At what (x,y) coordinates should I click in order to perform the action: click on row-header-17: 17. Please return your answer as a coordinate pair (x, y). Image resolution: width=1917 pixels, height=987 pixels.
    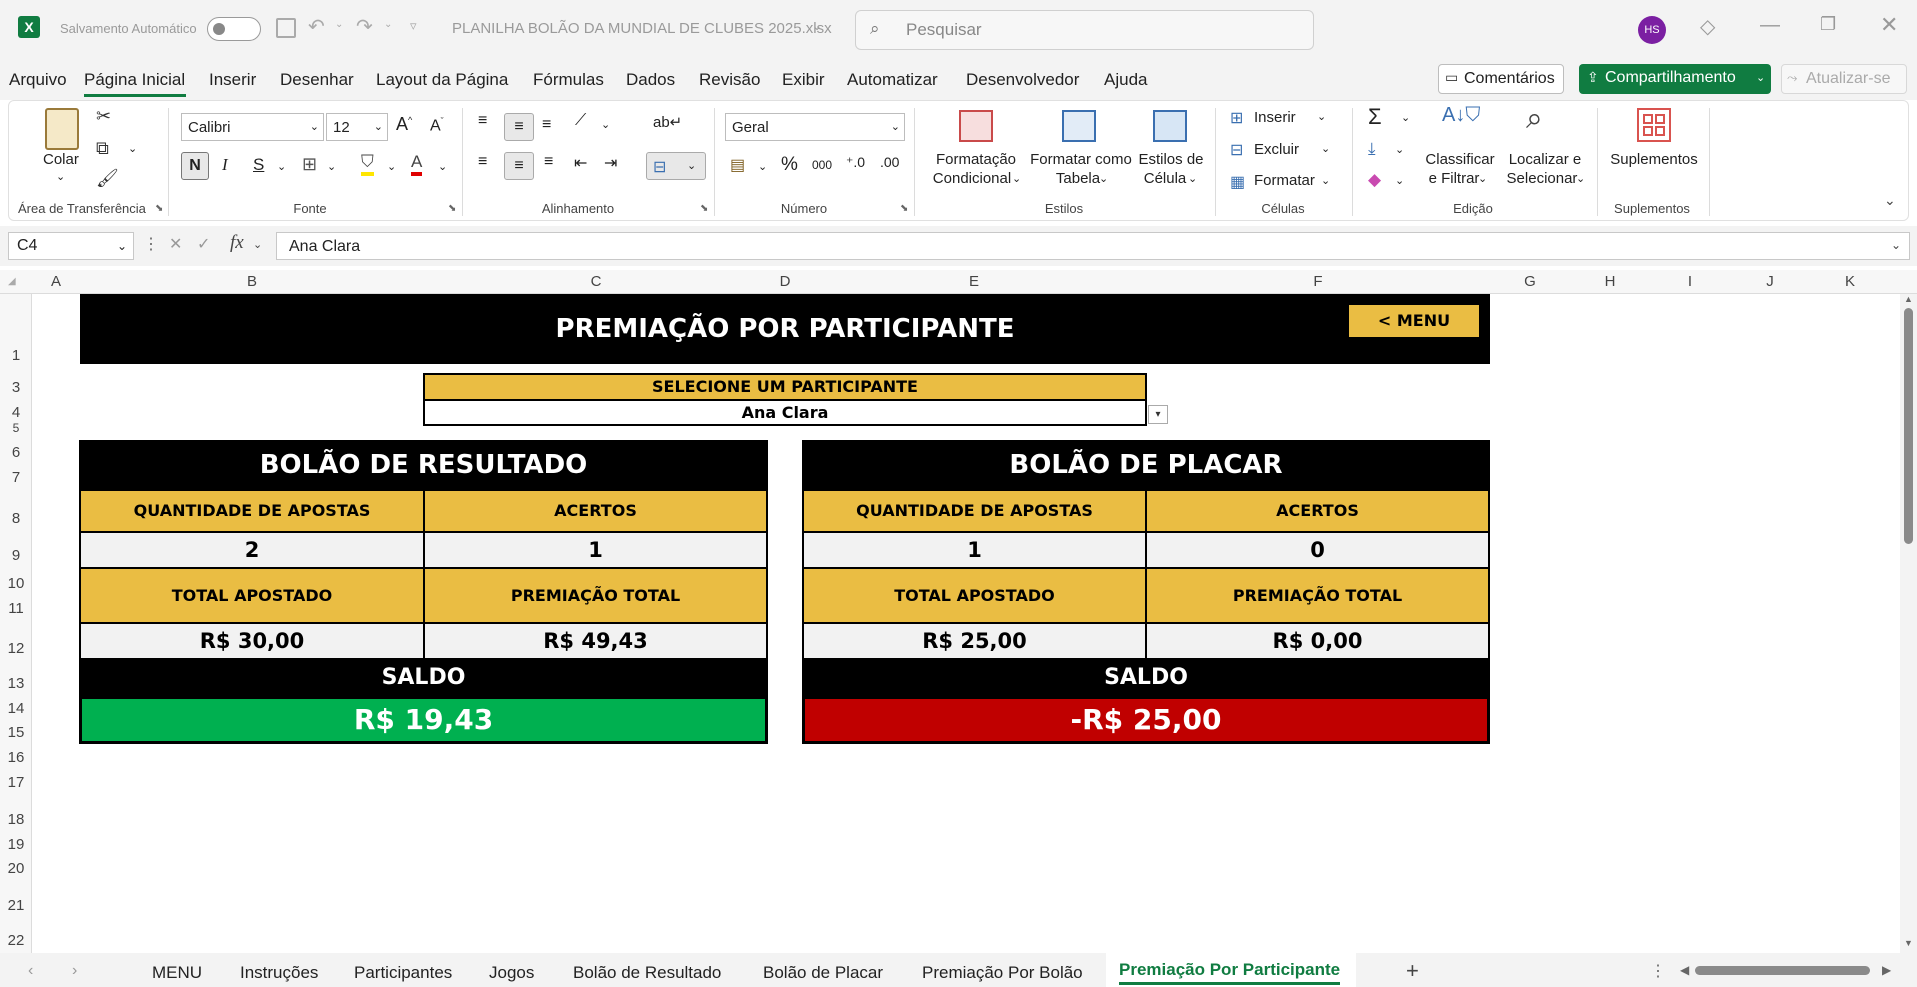
    Looking at the image, I should click on (16, 782).